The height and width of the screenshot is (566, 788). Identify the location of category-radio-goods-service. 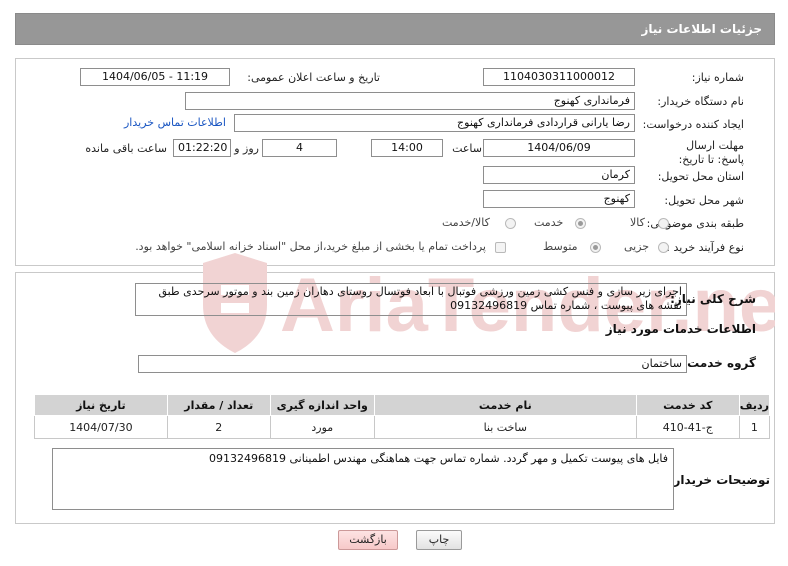
(510, 223).